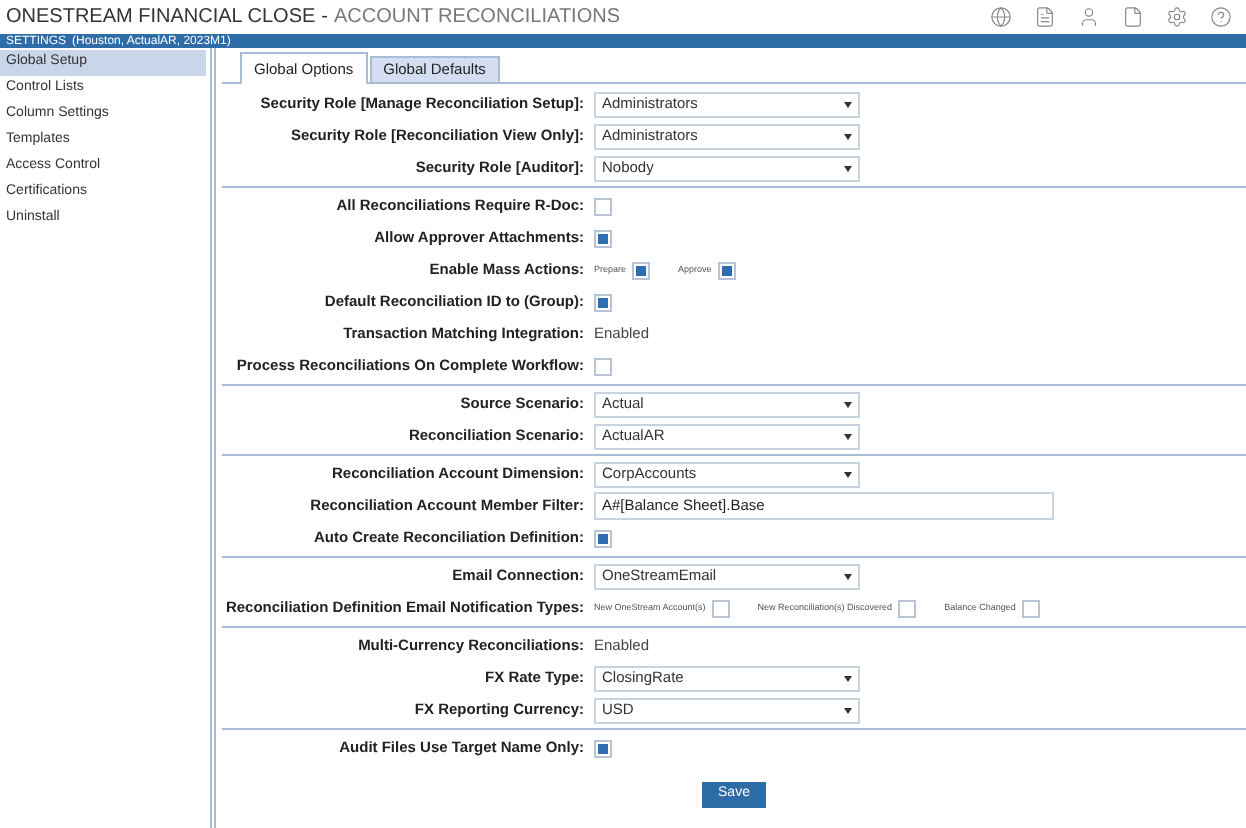  I want to click on settings-icon, so click(1177, 17).